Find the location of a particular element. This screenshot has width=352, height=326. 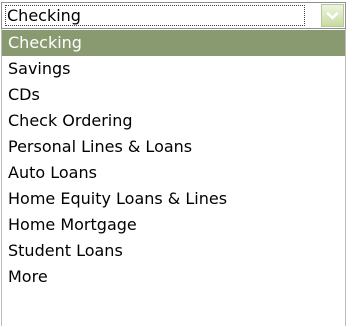

option-check-ordering: Check Ordering is located at coordinates (173, 121).